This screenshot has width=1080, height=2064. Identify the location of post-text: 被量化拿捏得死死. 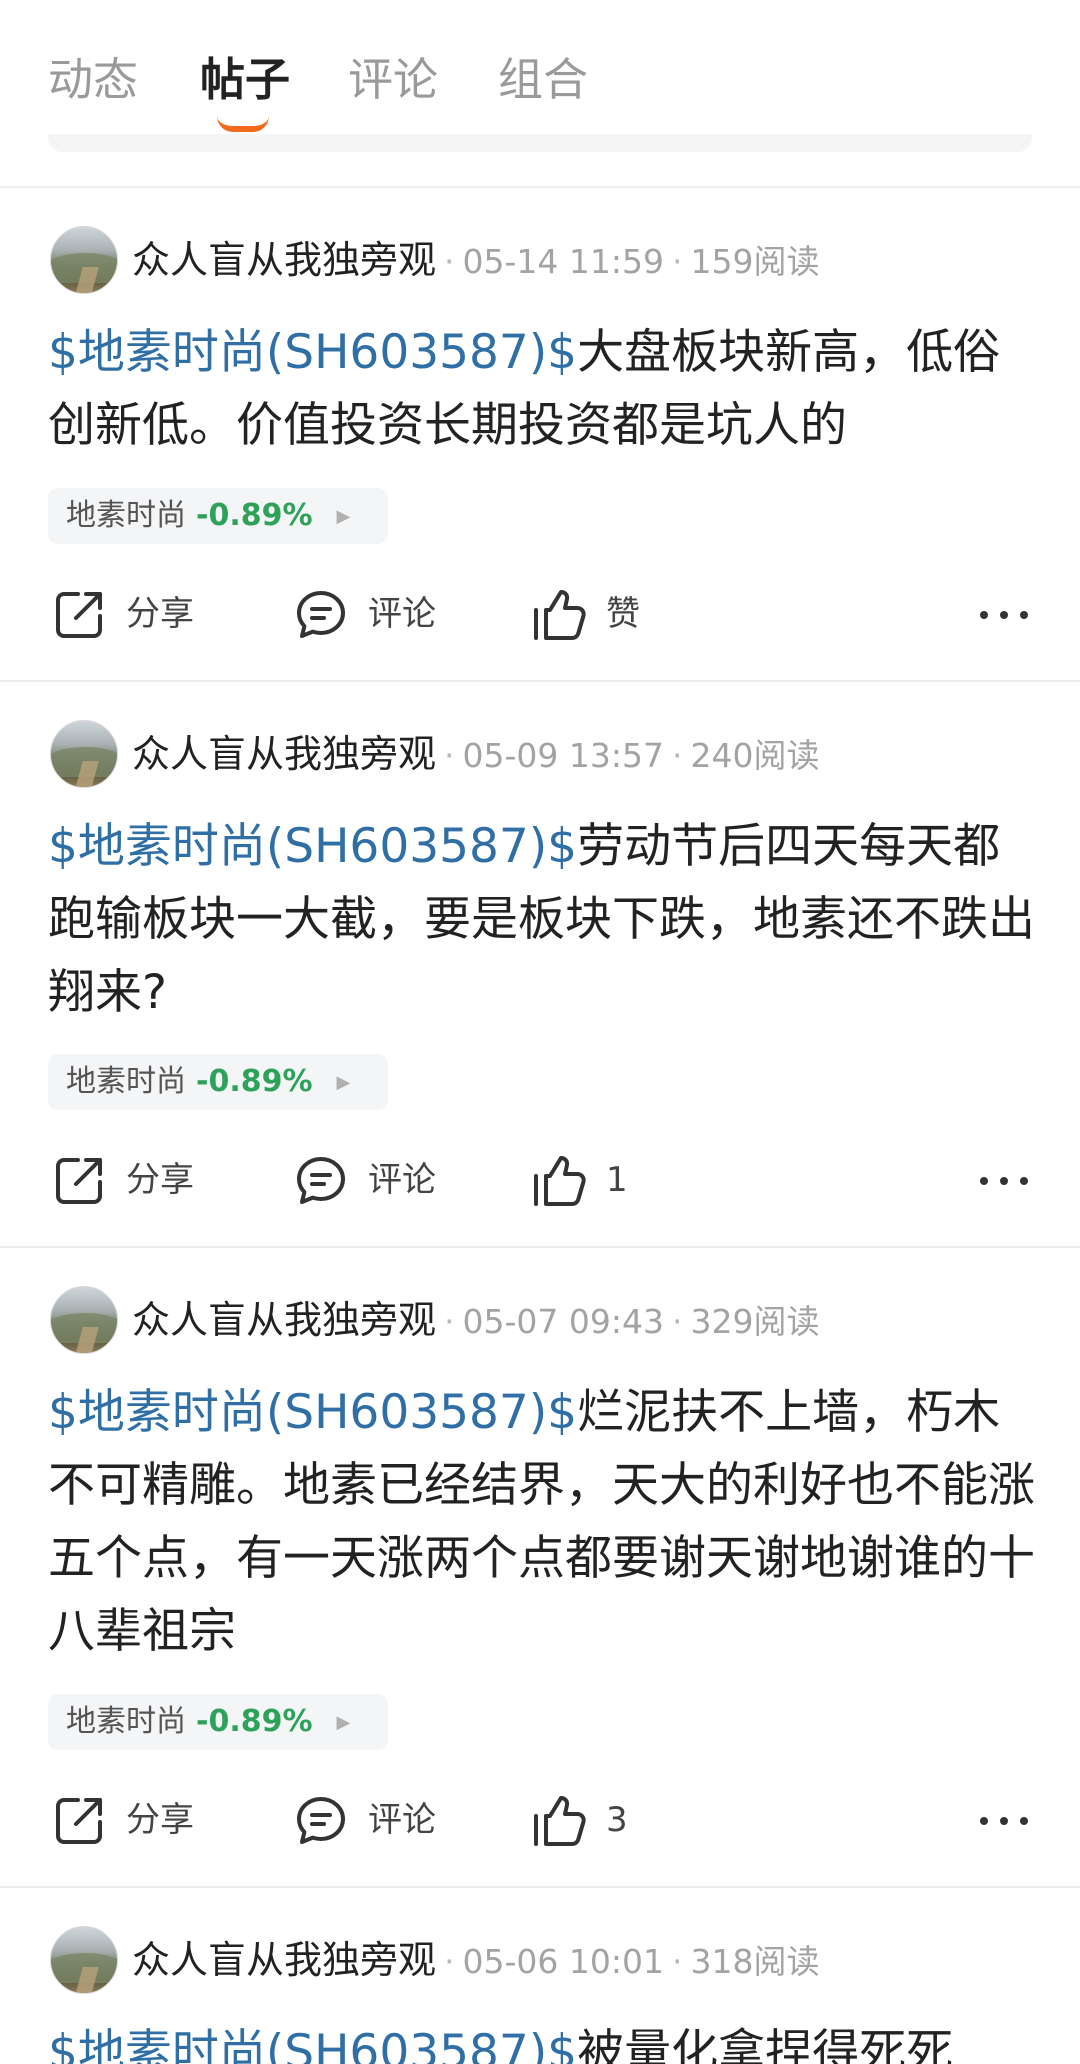
(765, 2044).